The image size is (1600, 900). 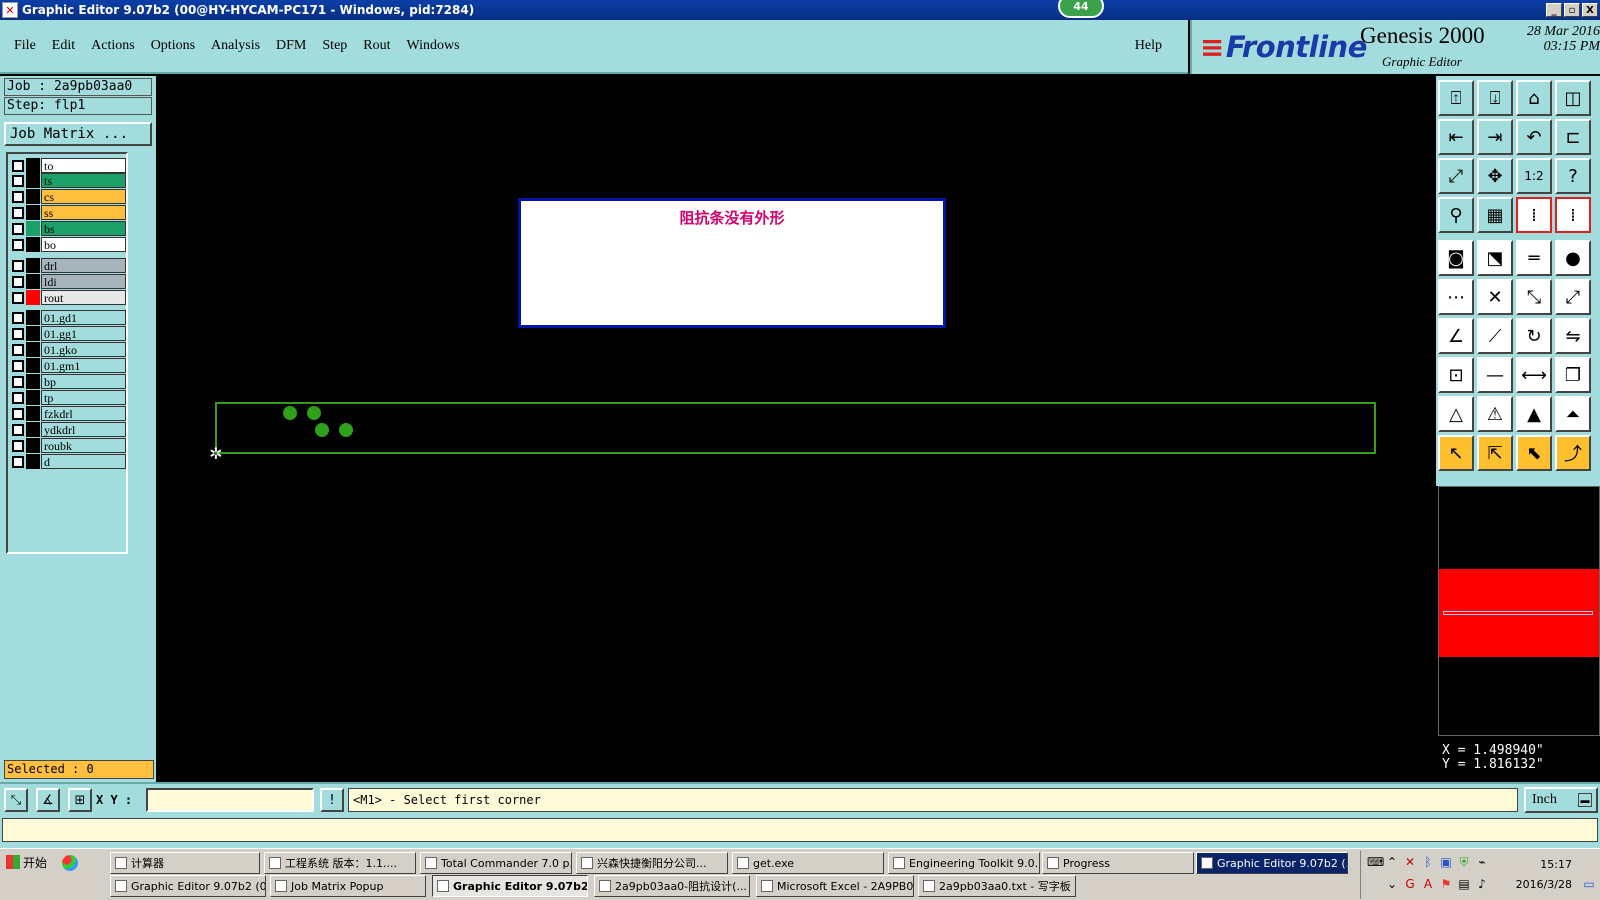 I want to click on layer-row-ss: ss, so click(x=68, y=212).